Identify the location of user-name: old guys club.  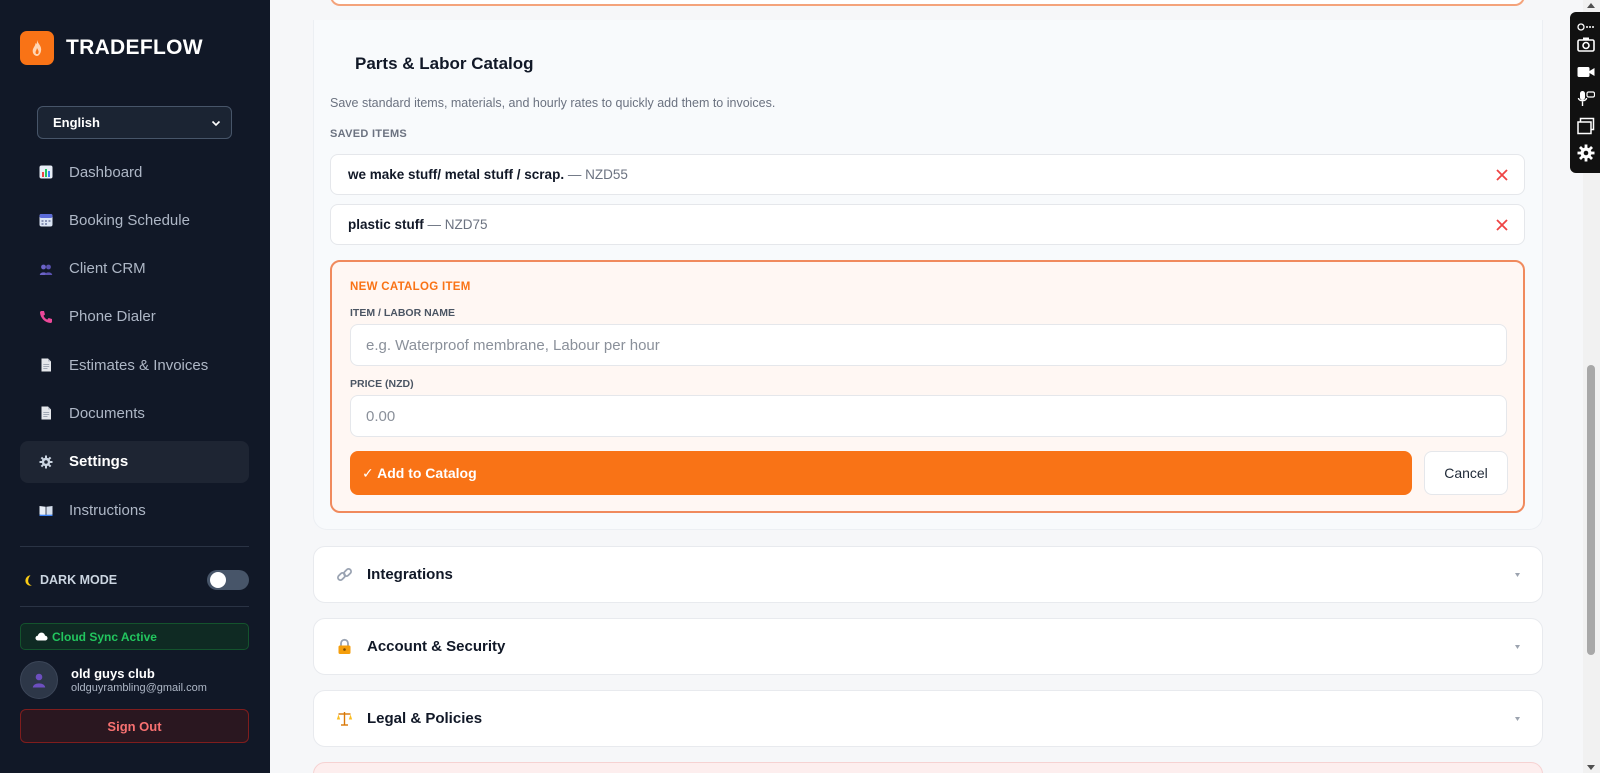
(113, 673).